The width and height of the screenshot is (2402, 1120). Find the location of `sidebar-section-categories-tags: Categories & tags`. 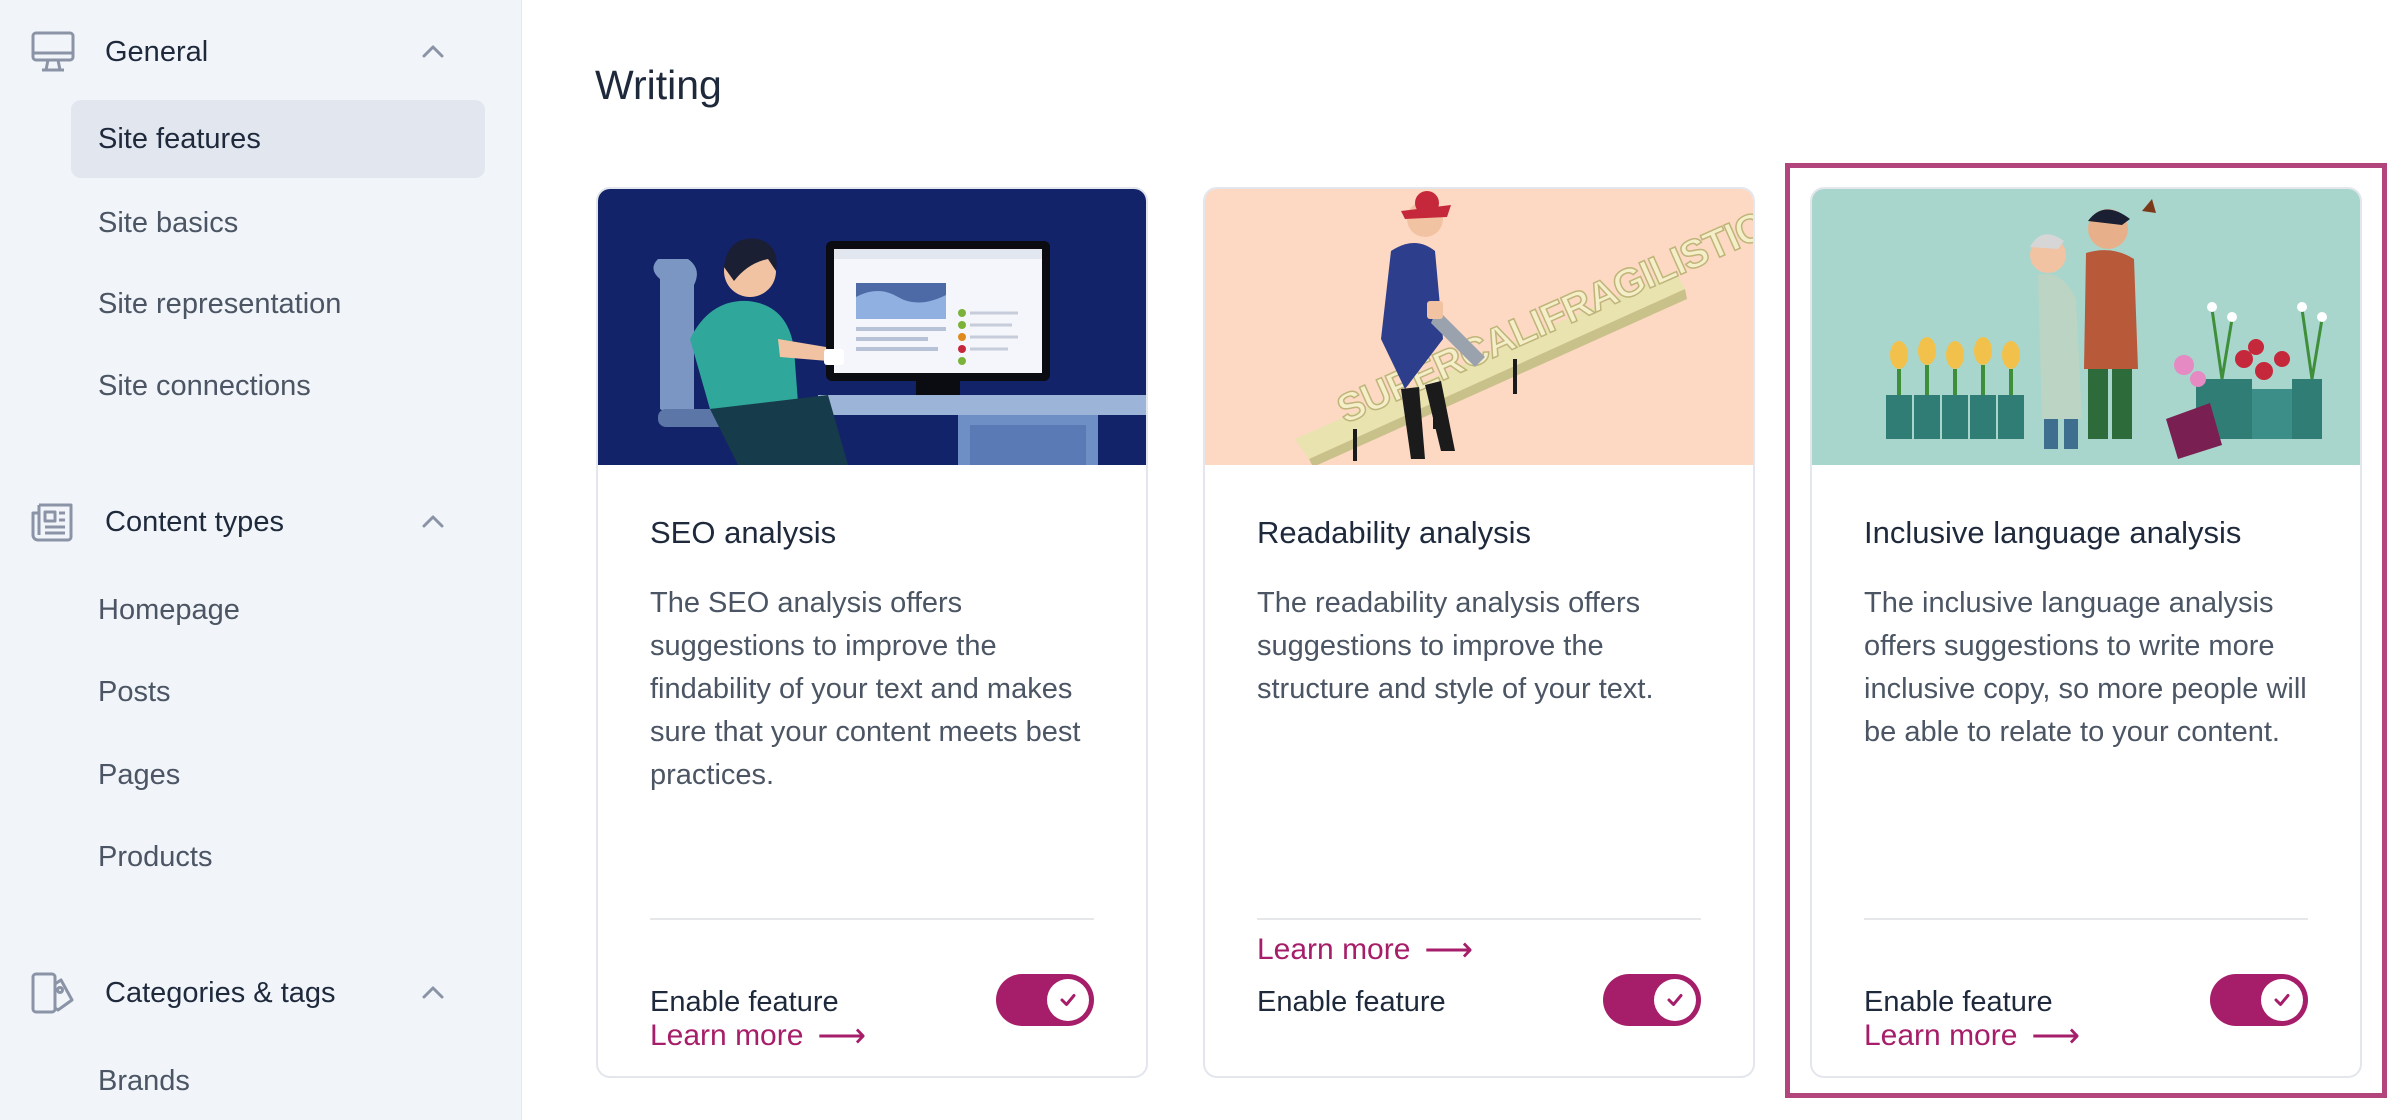

sidebar-section-categories-tags: Categories & tags is located at coordinates (249, 993).